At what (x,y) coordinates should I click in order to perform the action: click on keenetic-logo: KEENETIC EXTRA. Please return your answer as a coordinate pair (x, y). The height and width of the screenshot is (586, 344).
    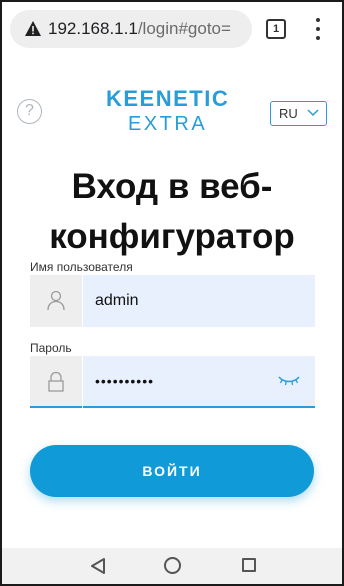
    Looking at the image, I should click on (174, 110).